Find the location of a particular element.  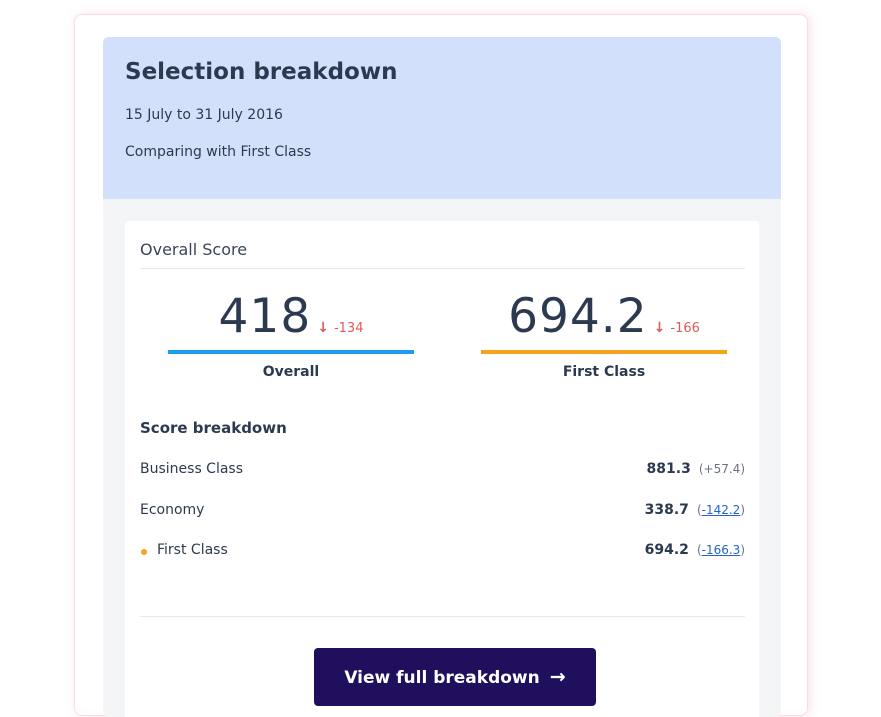

breakdown-row-name: First Class is located at coordinates (192, 550).